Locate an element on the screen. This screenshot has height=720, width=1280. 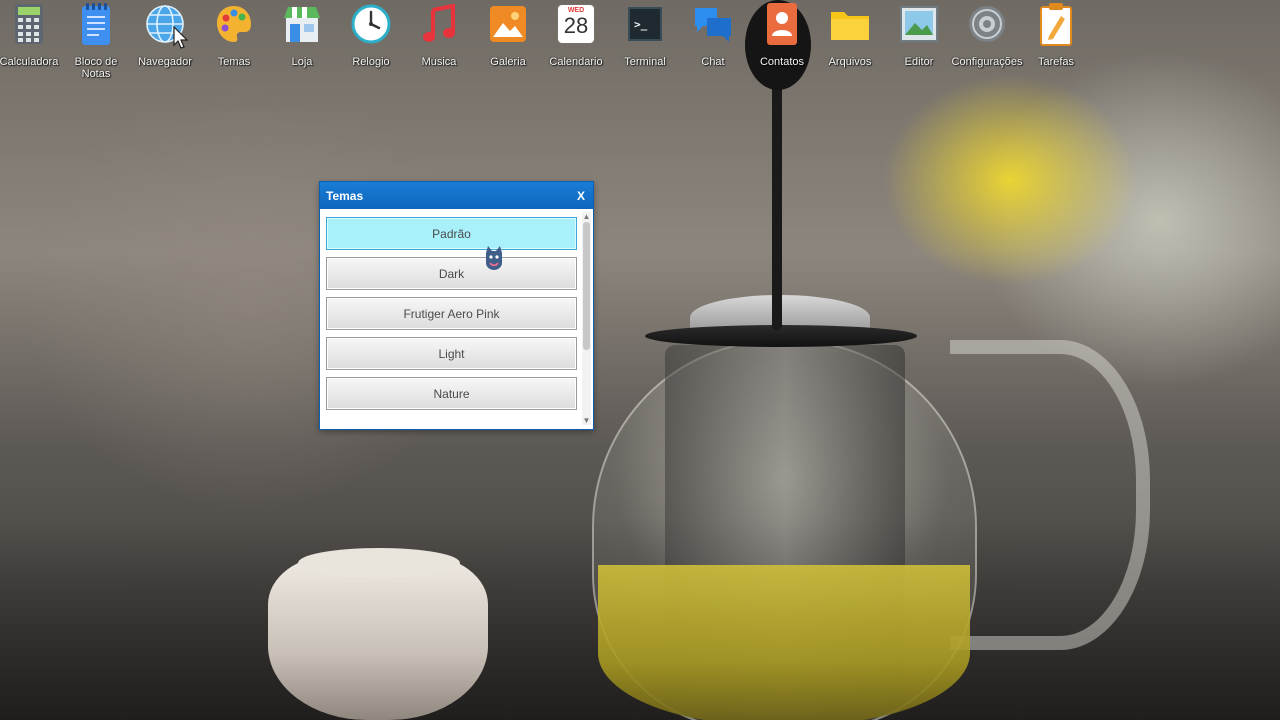
wallpaper-cup-rim is located at coordinates (379, 563).